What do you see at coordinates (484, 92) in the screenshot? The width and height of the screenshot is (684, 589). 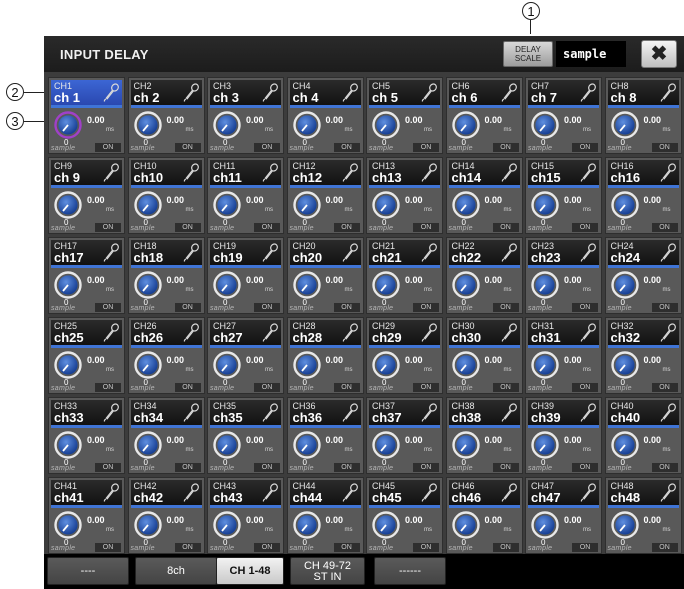 I see `channel-header: CH6 ch 6` at bounding box center [484, 92].